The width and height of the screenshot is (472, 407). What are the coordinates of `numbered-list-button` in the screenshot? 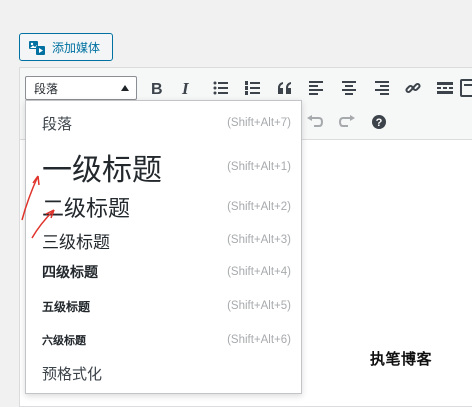 It's located at (253, 88).